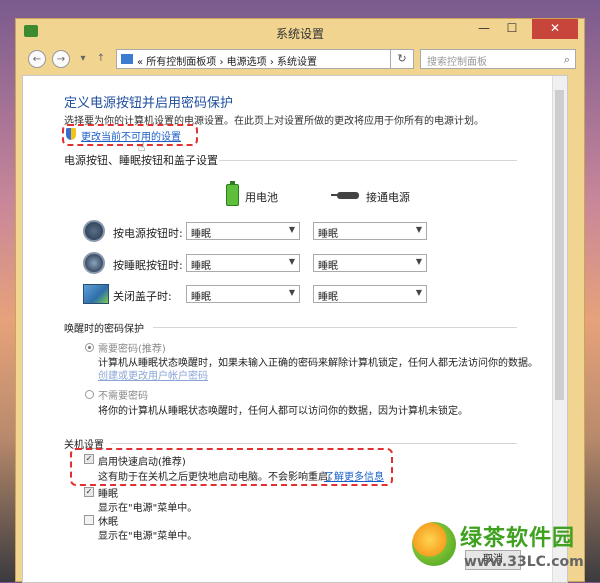 The width and height of the screenshot is (600, 583). I want to click on power-button-icon, so click(94, 231).